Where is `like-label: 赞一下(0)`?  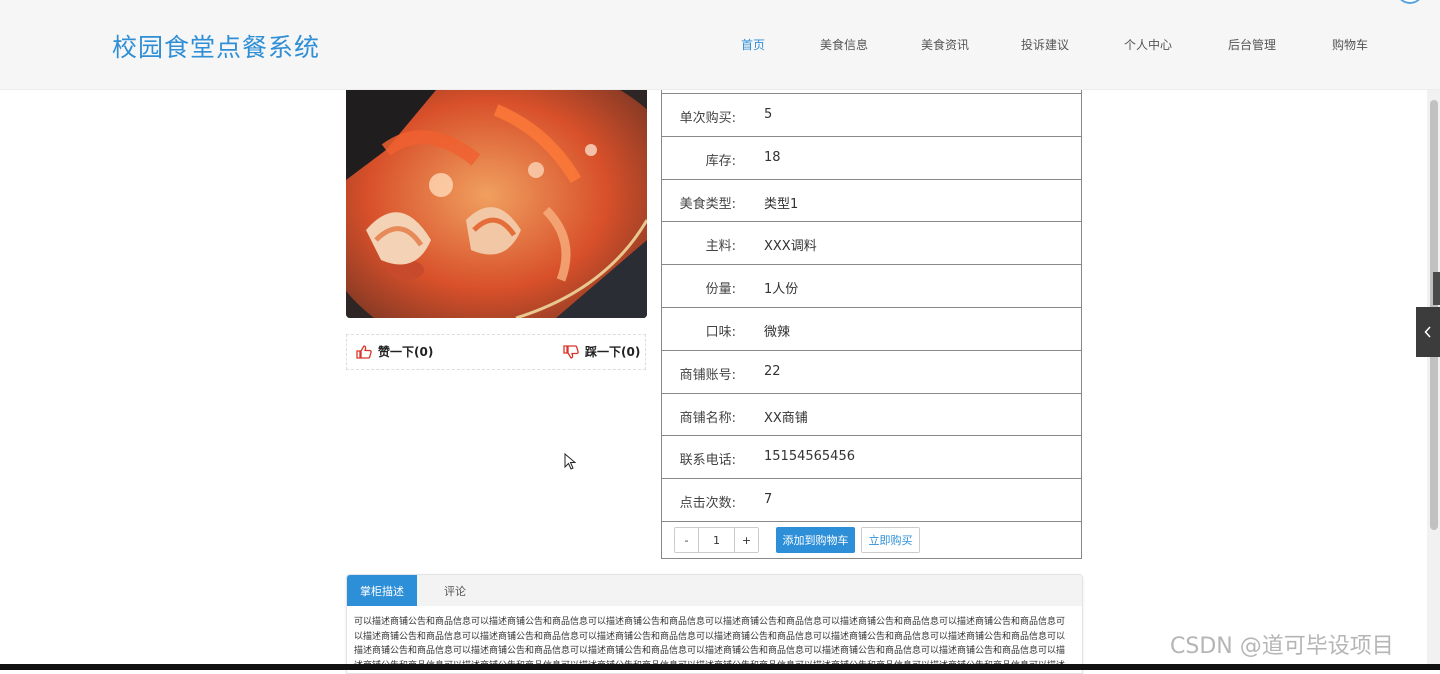
like-label: 赞一下(0) is located at coordinates (406, 352).